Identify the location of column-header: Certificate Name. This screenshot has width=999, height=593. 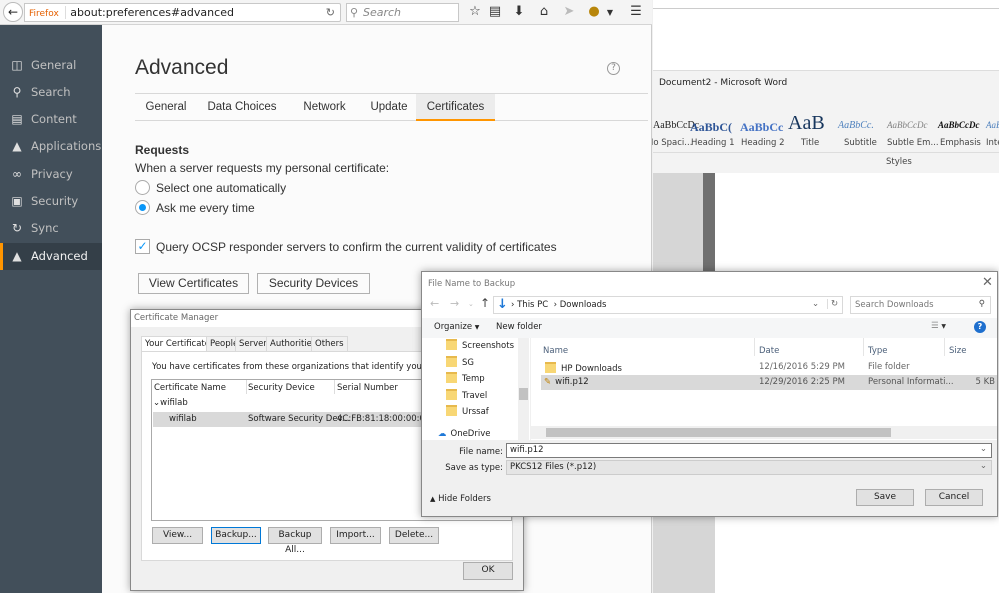
(190, 388).